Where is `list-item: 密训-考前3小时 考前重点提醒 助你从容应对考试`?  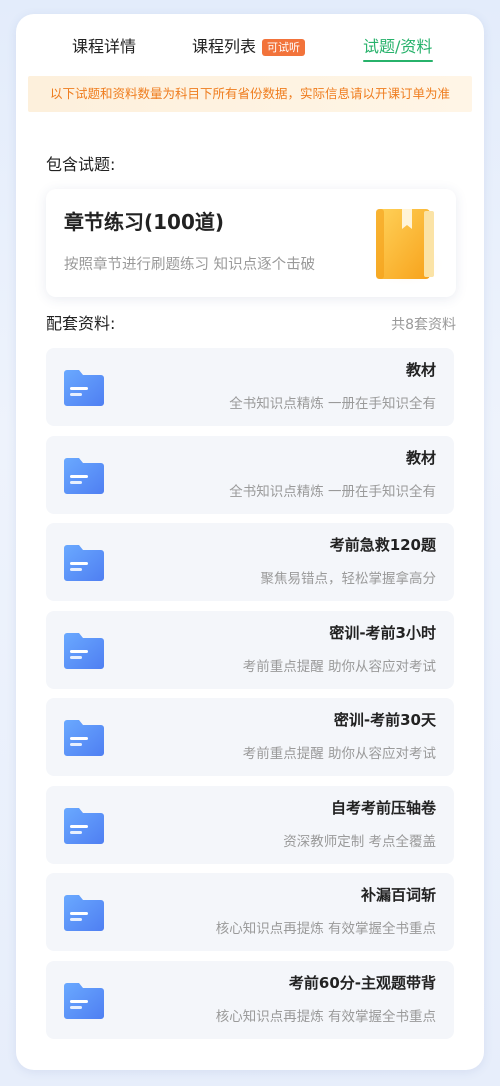 list-item: 密训-考前3小时 考前重点提醒 助你从容应对考试 is located at coordinates (250, 650).